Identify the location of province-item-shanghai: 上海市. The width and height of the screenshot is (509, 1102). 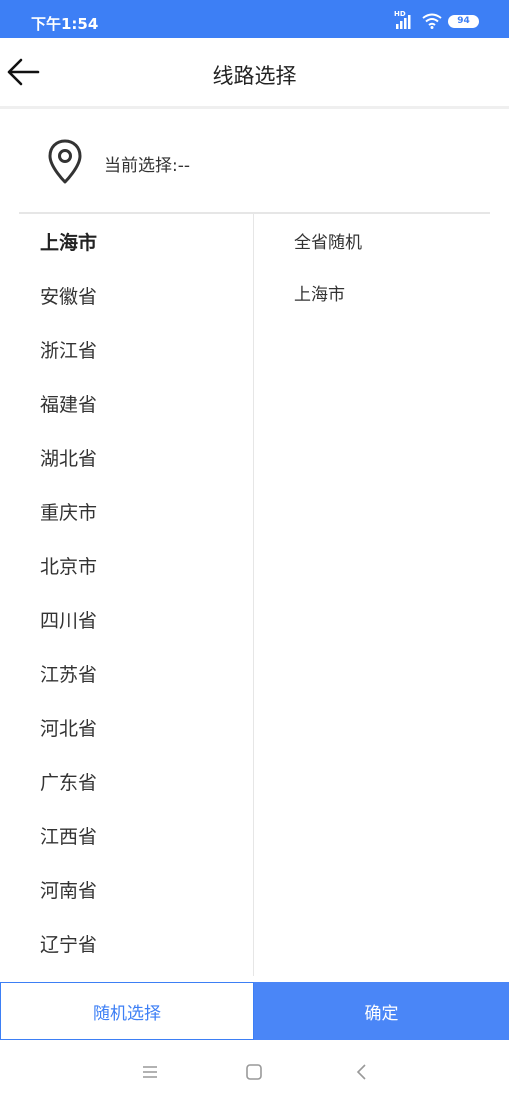
(68, 241).